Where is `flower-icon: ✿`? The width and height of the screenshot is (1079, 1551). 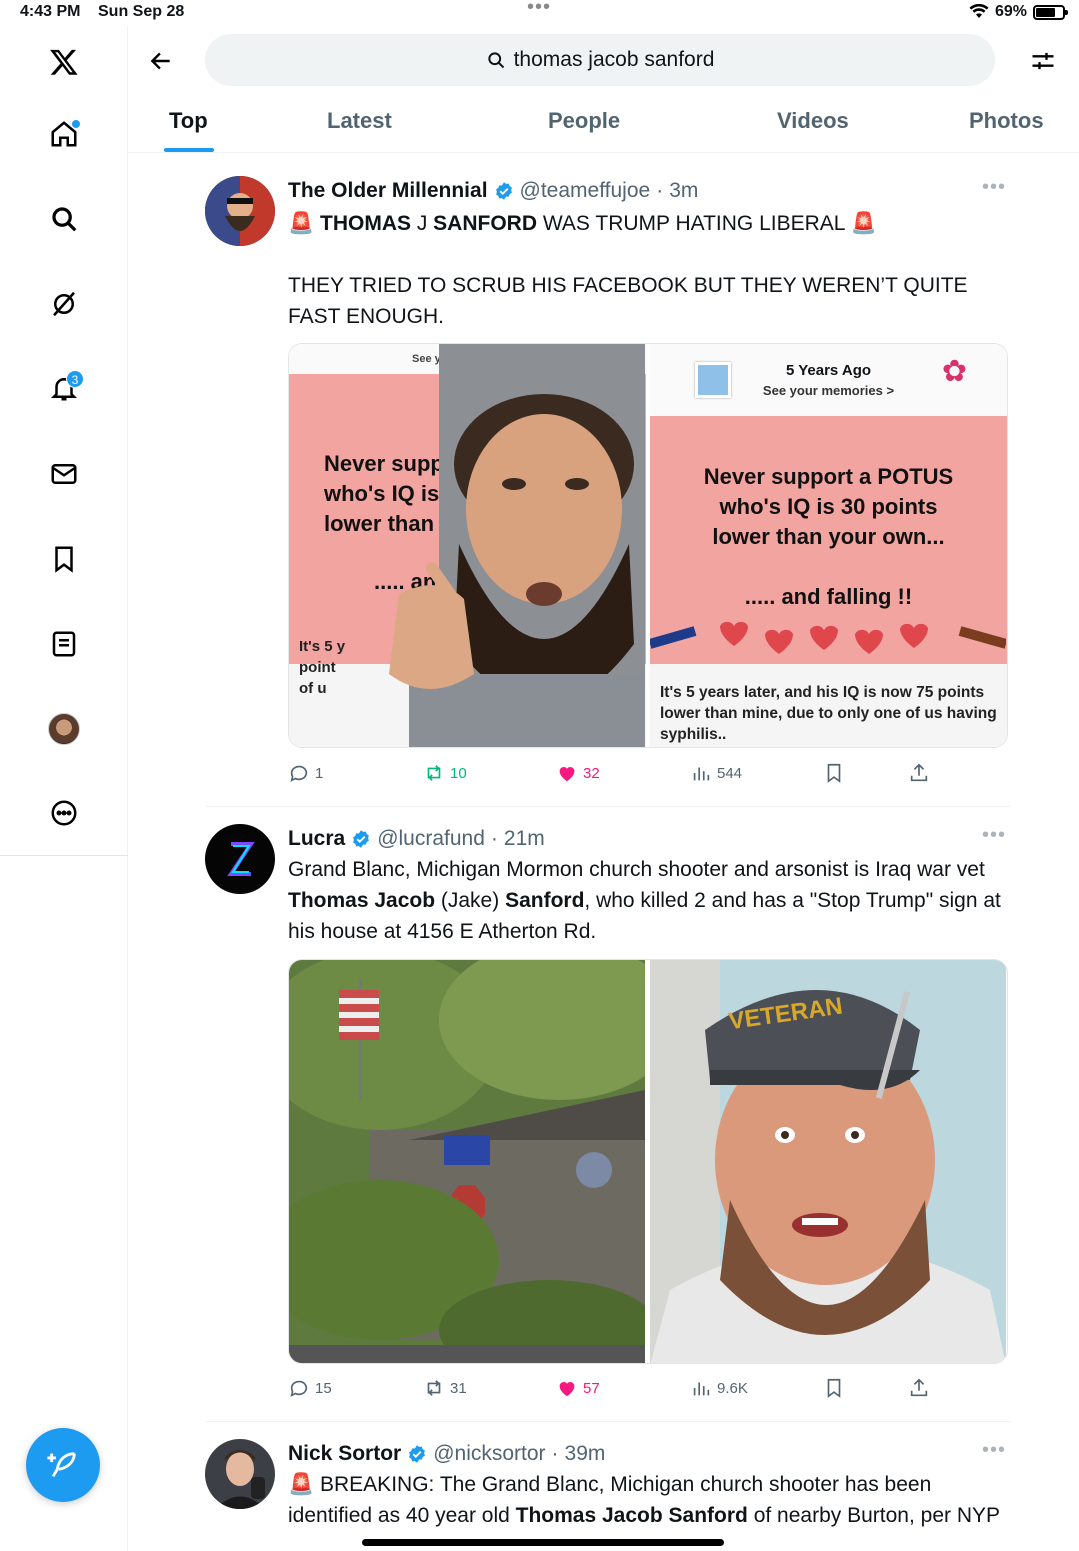 flower-icon: ✿ is located at coordinates (954, 371).